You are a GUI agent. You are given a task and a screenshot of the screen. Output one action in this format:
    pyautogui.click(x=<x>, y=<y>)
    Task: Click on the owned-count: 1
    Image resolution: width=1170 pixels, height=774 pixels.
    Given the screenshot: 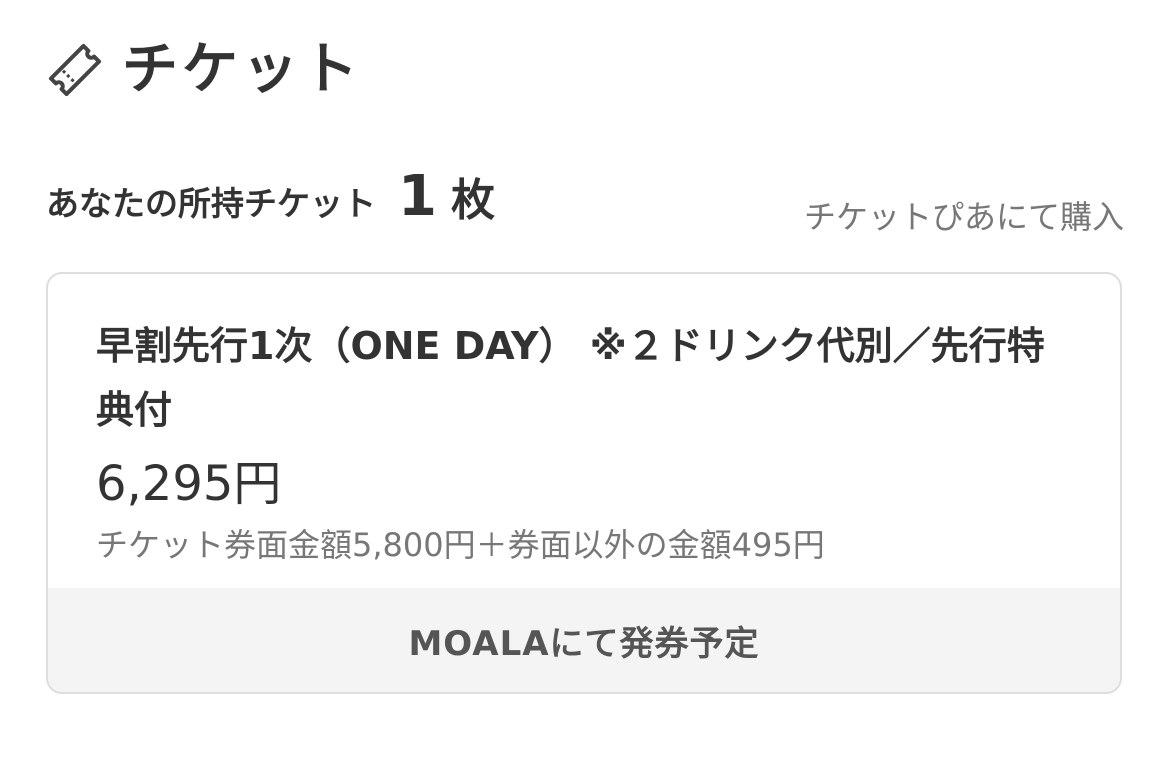 What is the action you would take?
    pyautogui.click(x=417, y=196)
    